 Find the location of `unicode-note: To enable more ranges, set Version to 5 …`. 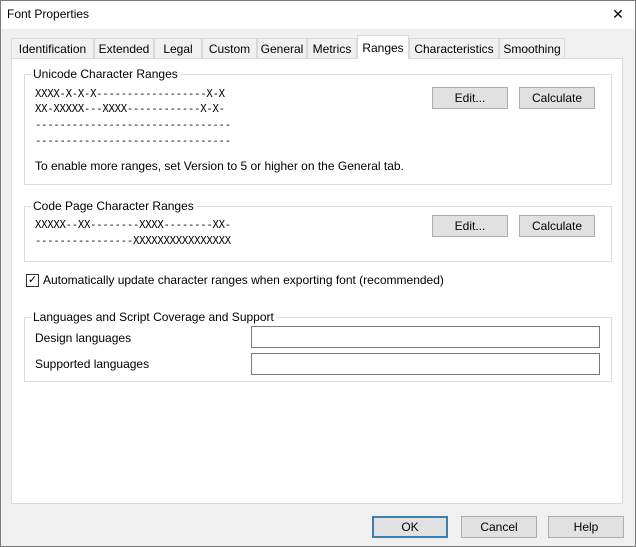

unicode-note: To enable more ranges, set Version to 5 … is located at coordinates (219, 166).